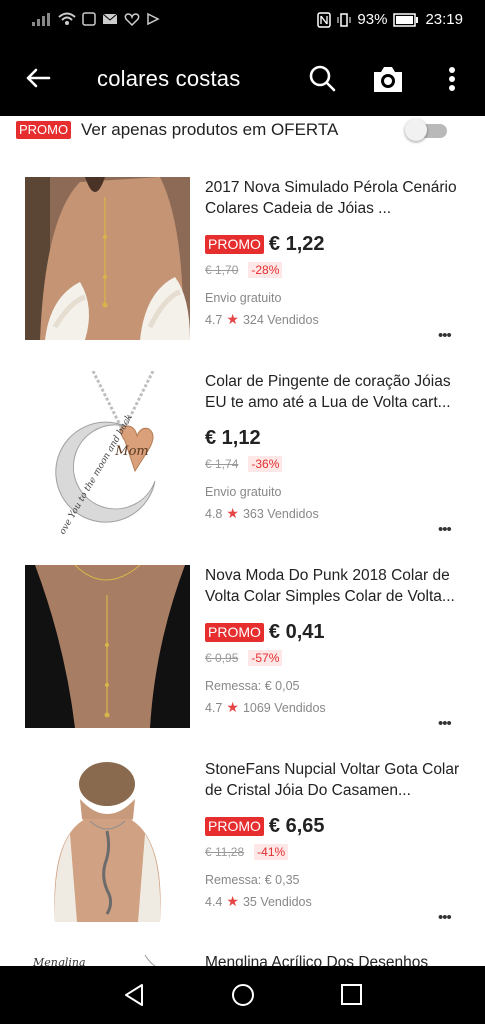  I want to click on search-icon, so click(322, 78).